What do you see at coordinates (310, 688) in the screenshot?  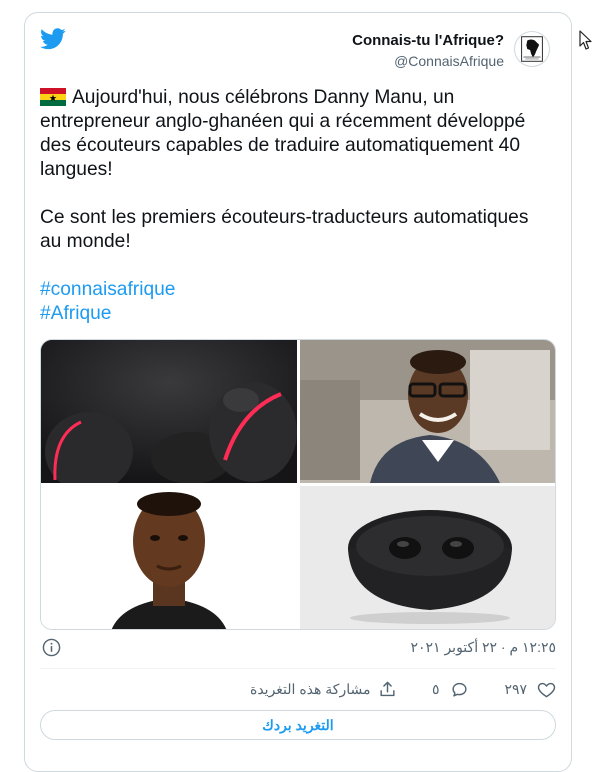 I see `share-label: مشاركة هذه التغريدة` at bounding box center [310, 688].